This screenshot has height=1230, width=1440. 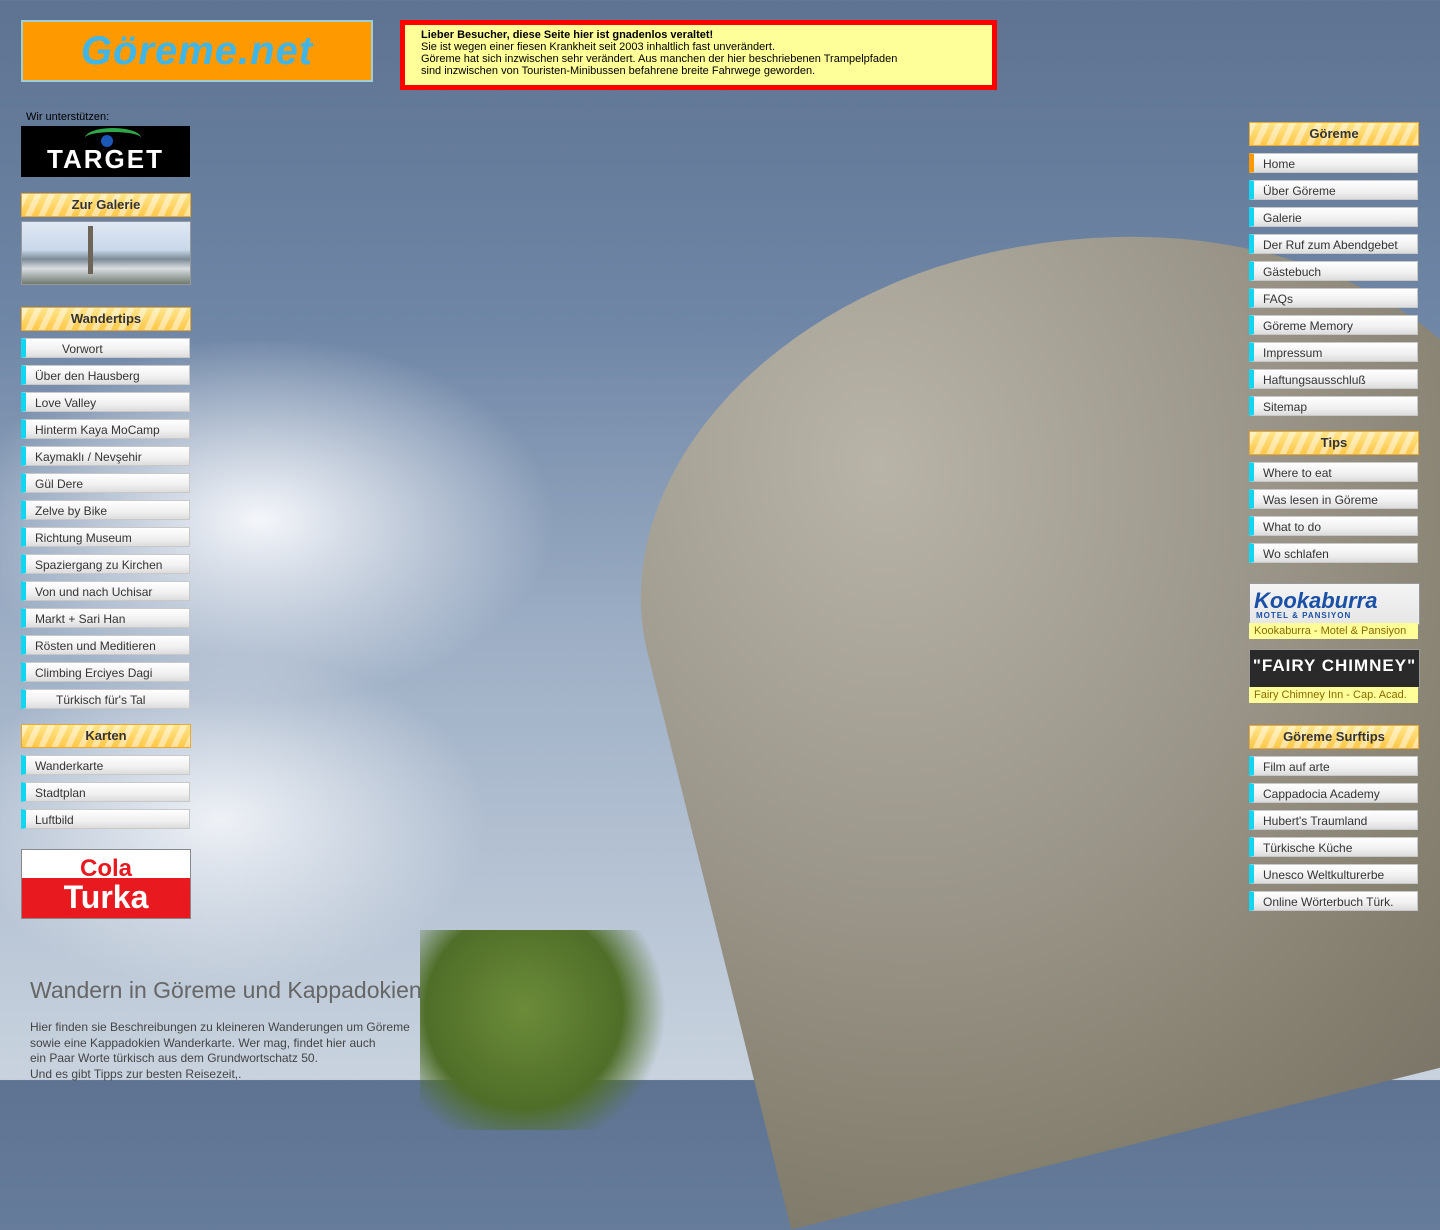 I want to click on fairy-chimney-caption: Fairy Chimney Inn - Cap. Acad., so click(x=1333, y=695).